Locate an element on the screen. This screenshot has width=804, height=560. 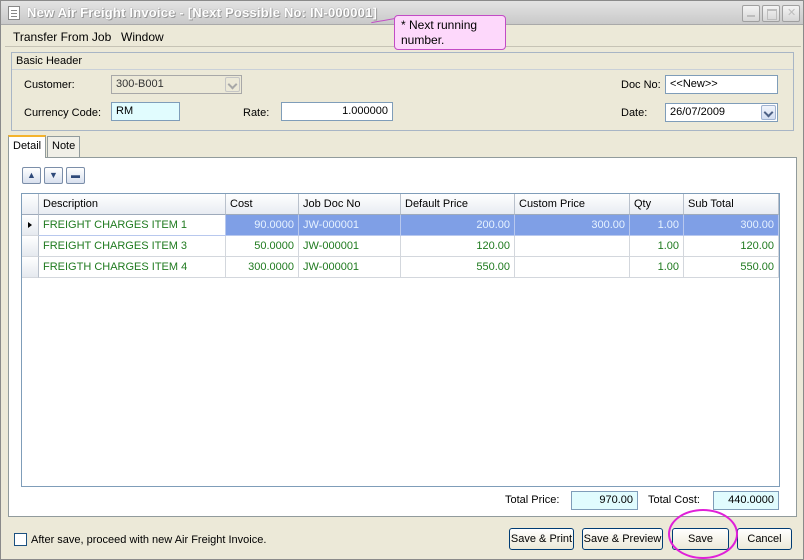
date-picker: 26/07/2009 is located at coordinates (721, 112).